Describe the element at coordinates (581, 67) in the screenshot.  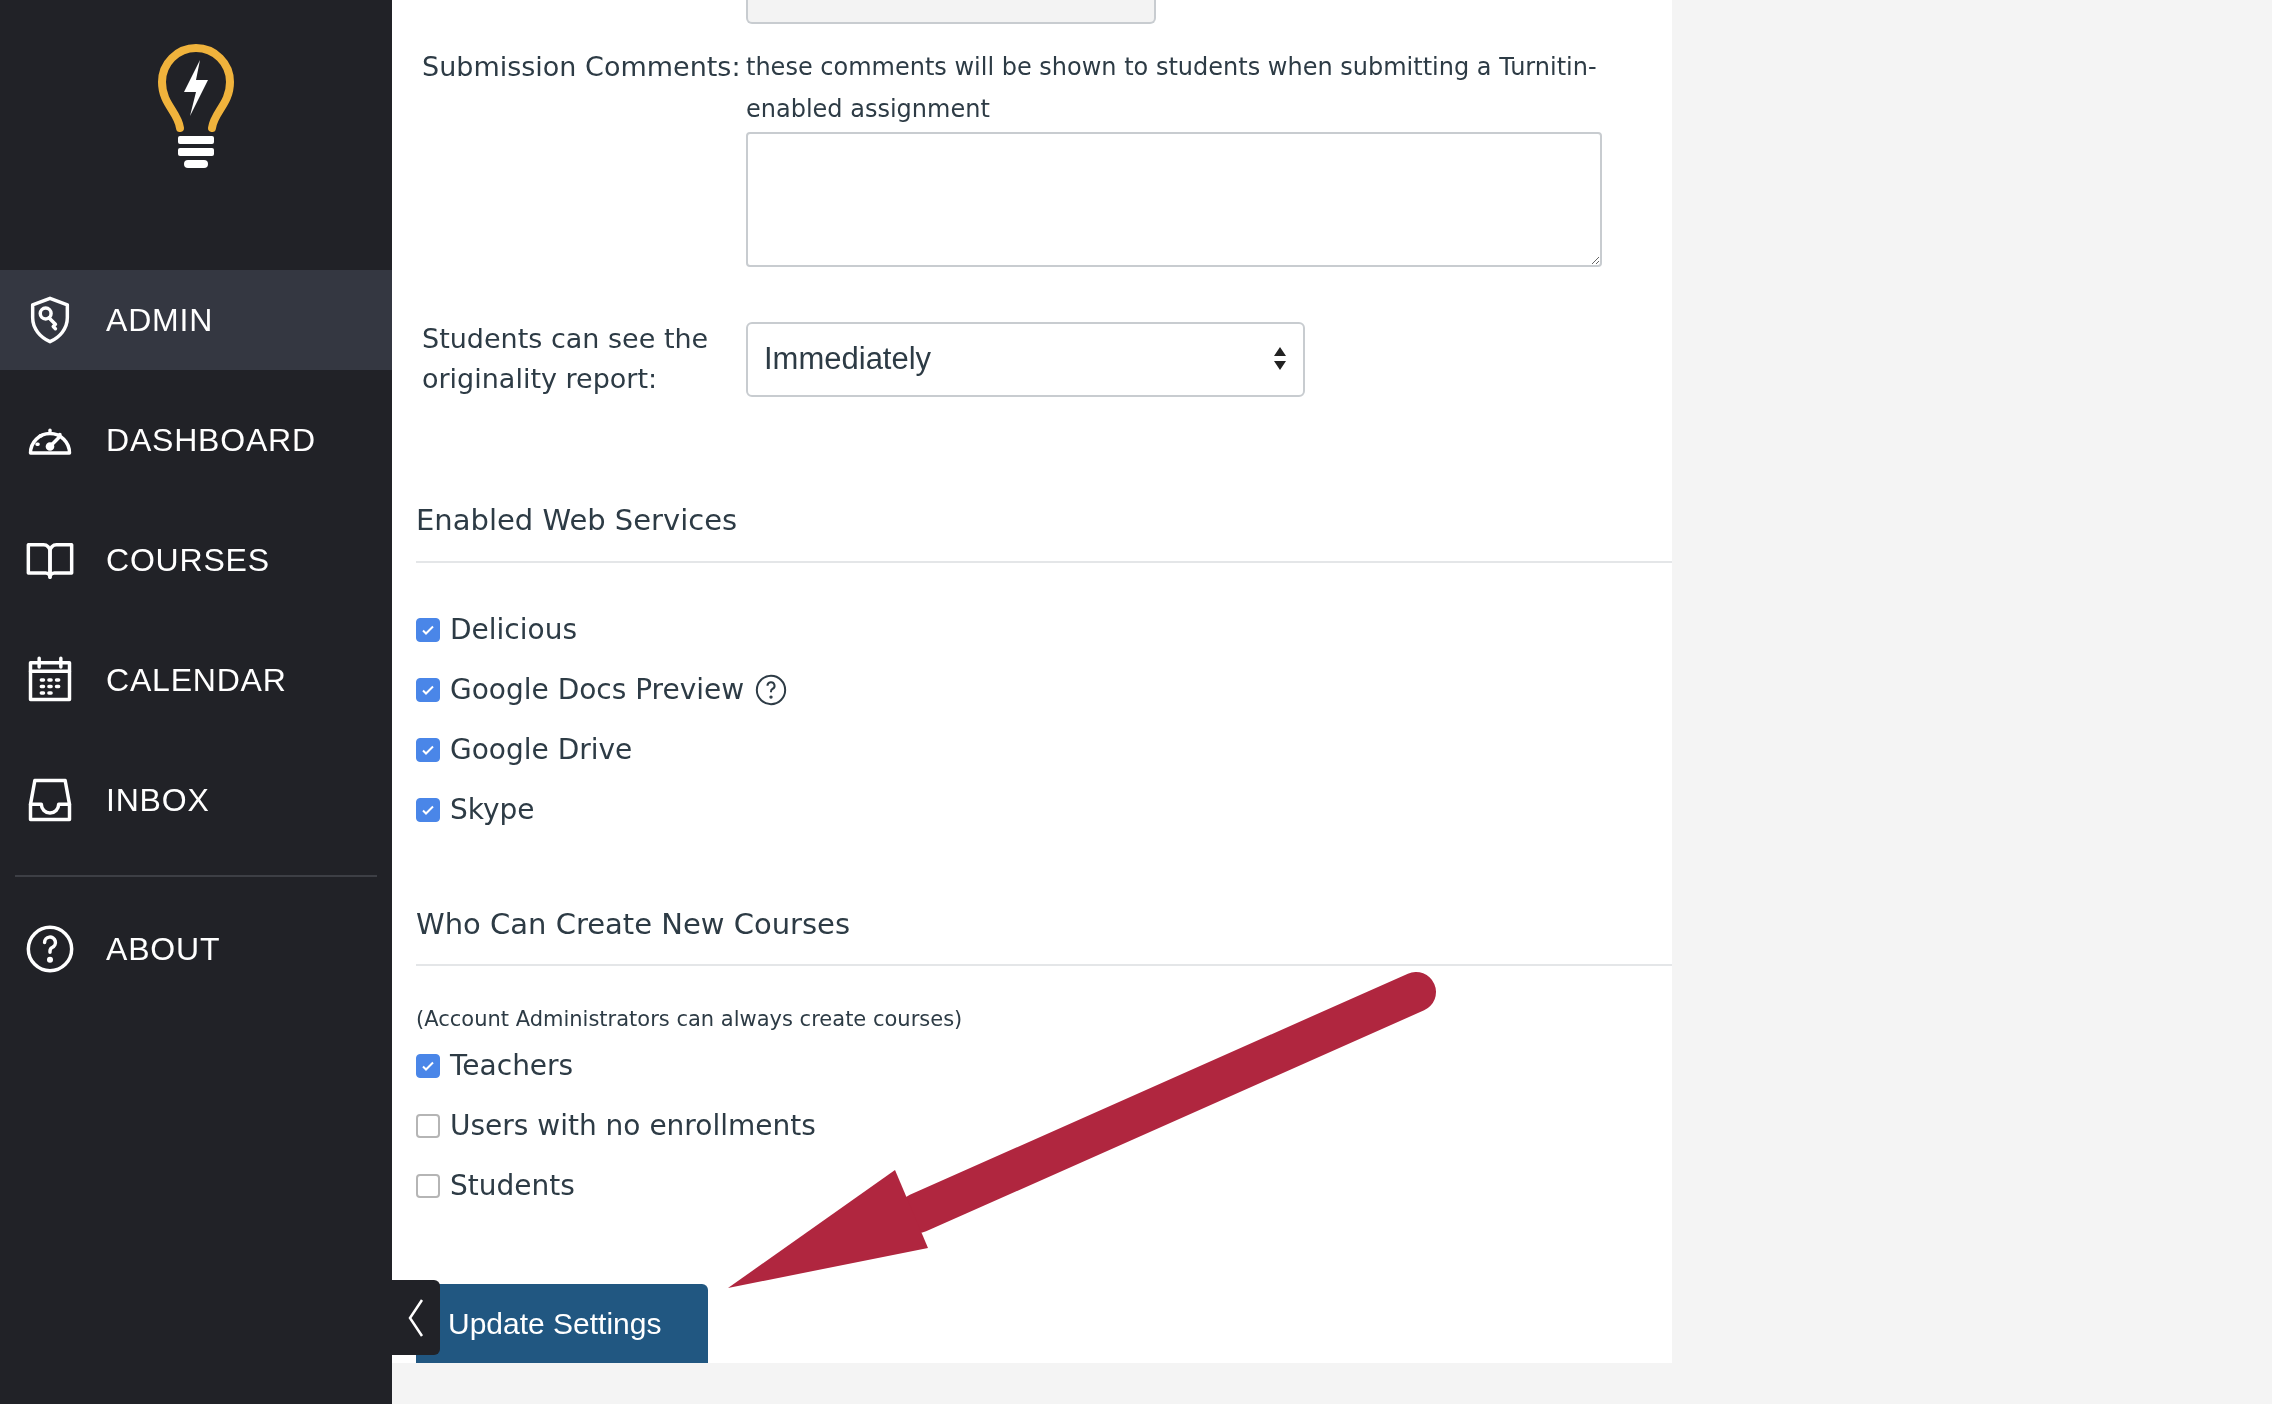
I see `field-label: Submission Comments:` at that location.